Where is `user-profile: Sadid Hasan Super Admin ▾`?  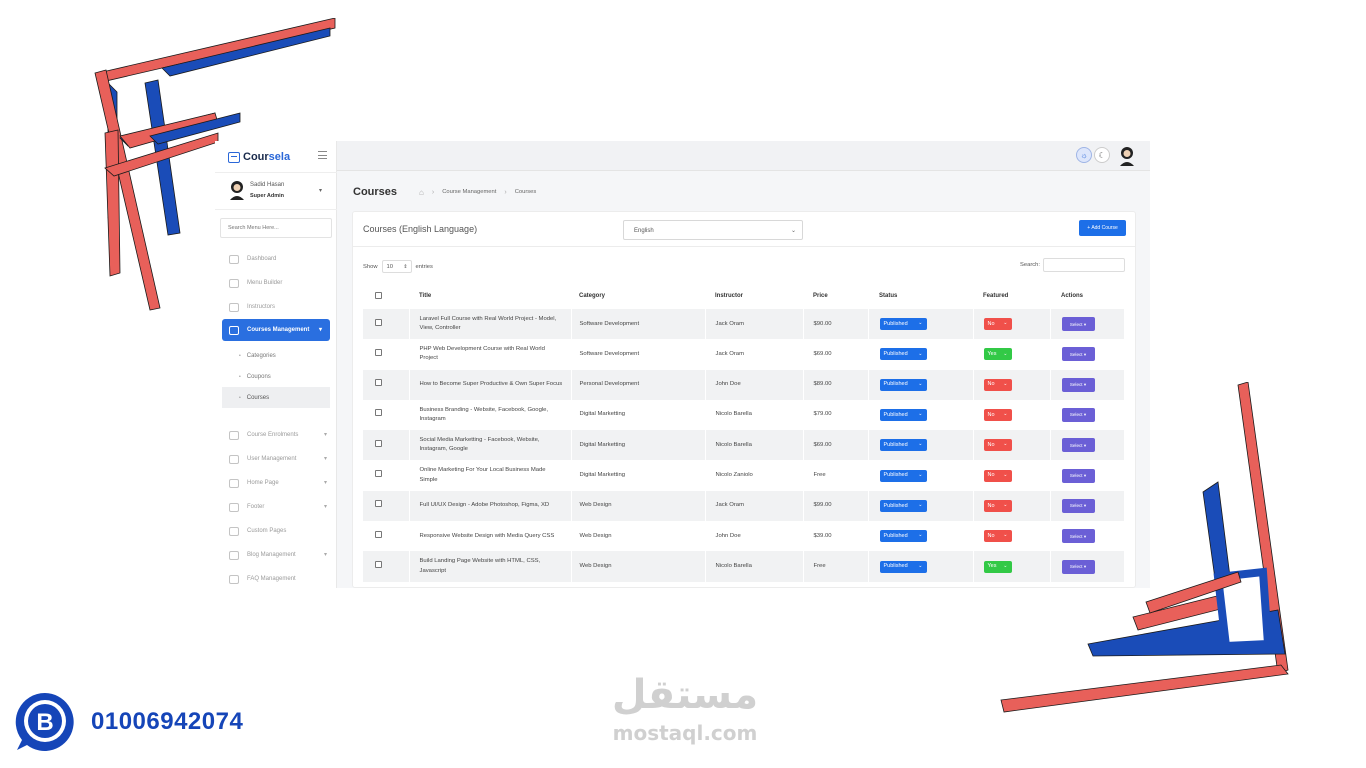
user-profile: Sadid Hasan Super Admin ▾ is located at coordinates (276, 191).